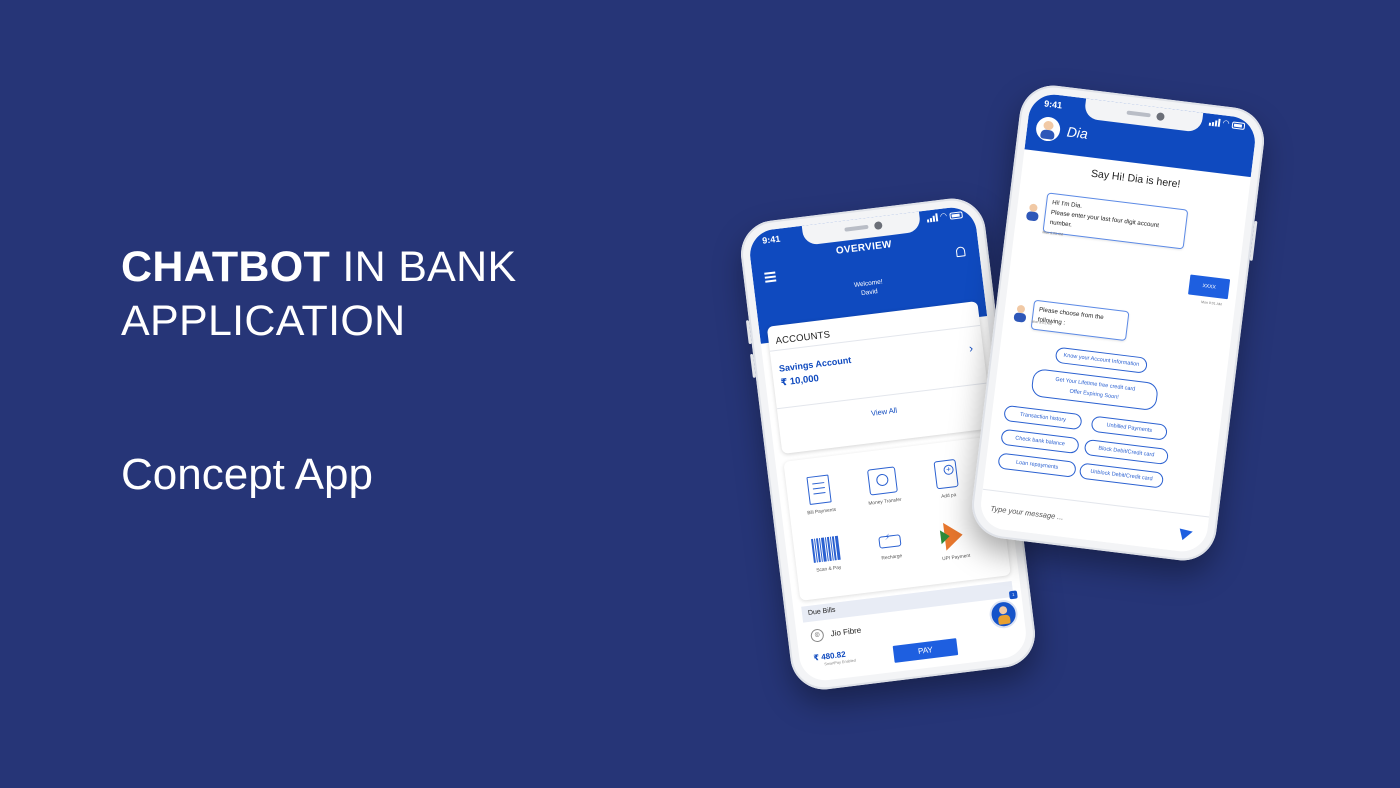 The width and height of the screenshot is (1400, 788). I want to click on service-label: Recharge, so click(892, 558).